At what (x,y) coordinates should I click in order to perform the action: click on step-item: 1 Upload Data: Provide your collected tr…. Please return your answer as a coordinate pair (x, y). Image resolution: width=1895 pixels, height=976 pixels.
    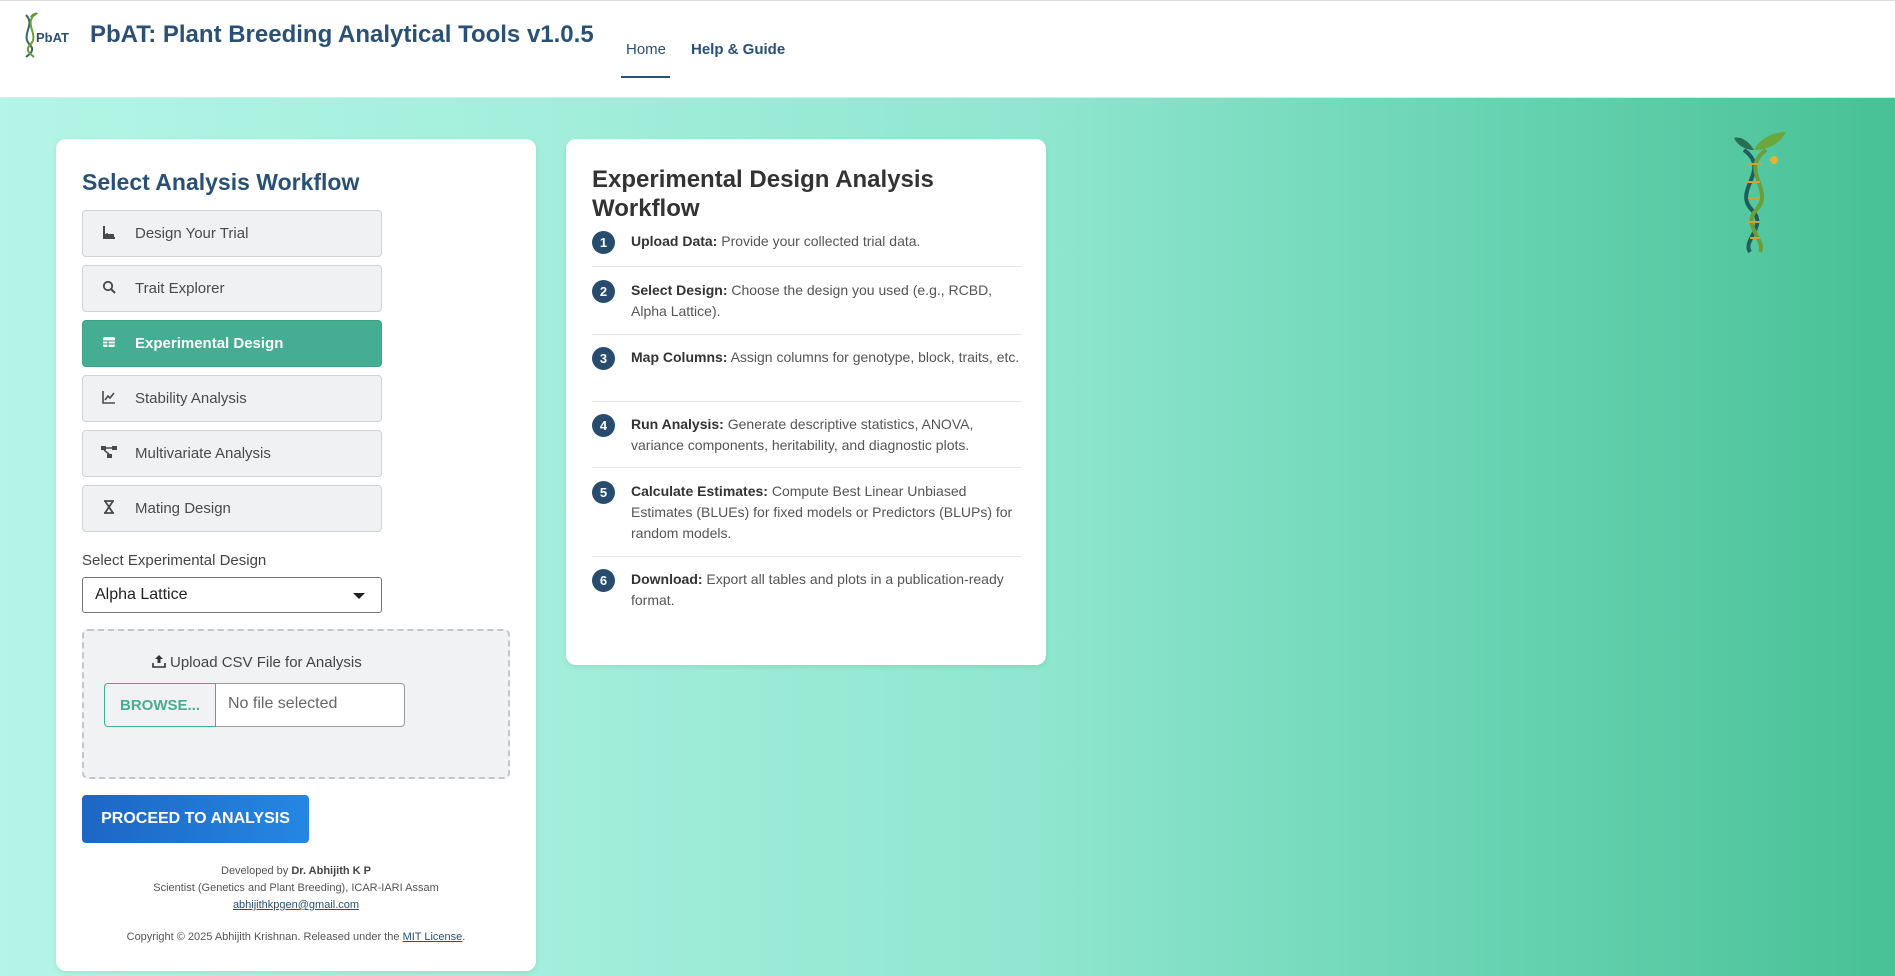
    Looking at the image, I should click on (807, 242).